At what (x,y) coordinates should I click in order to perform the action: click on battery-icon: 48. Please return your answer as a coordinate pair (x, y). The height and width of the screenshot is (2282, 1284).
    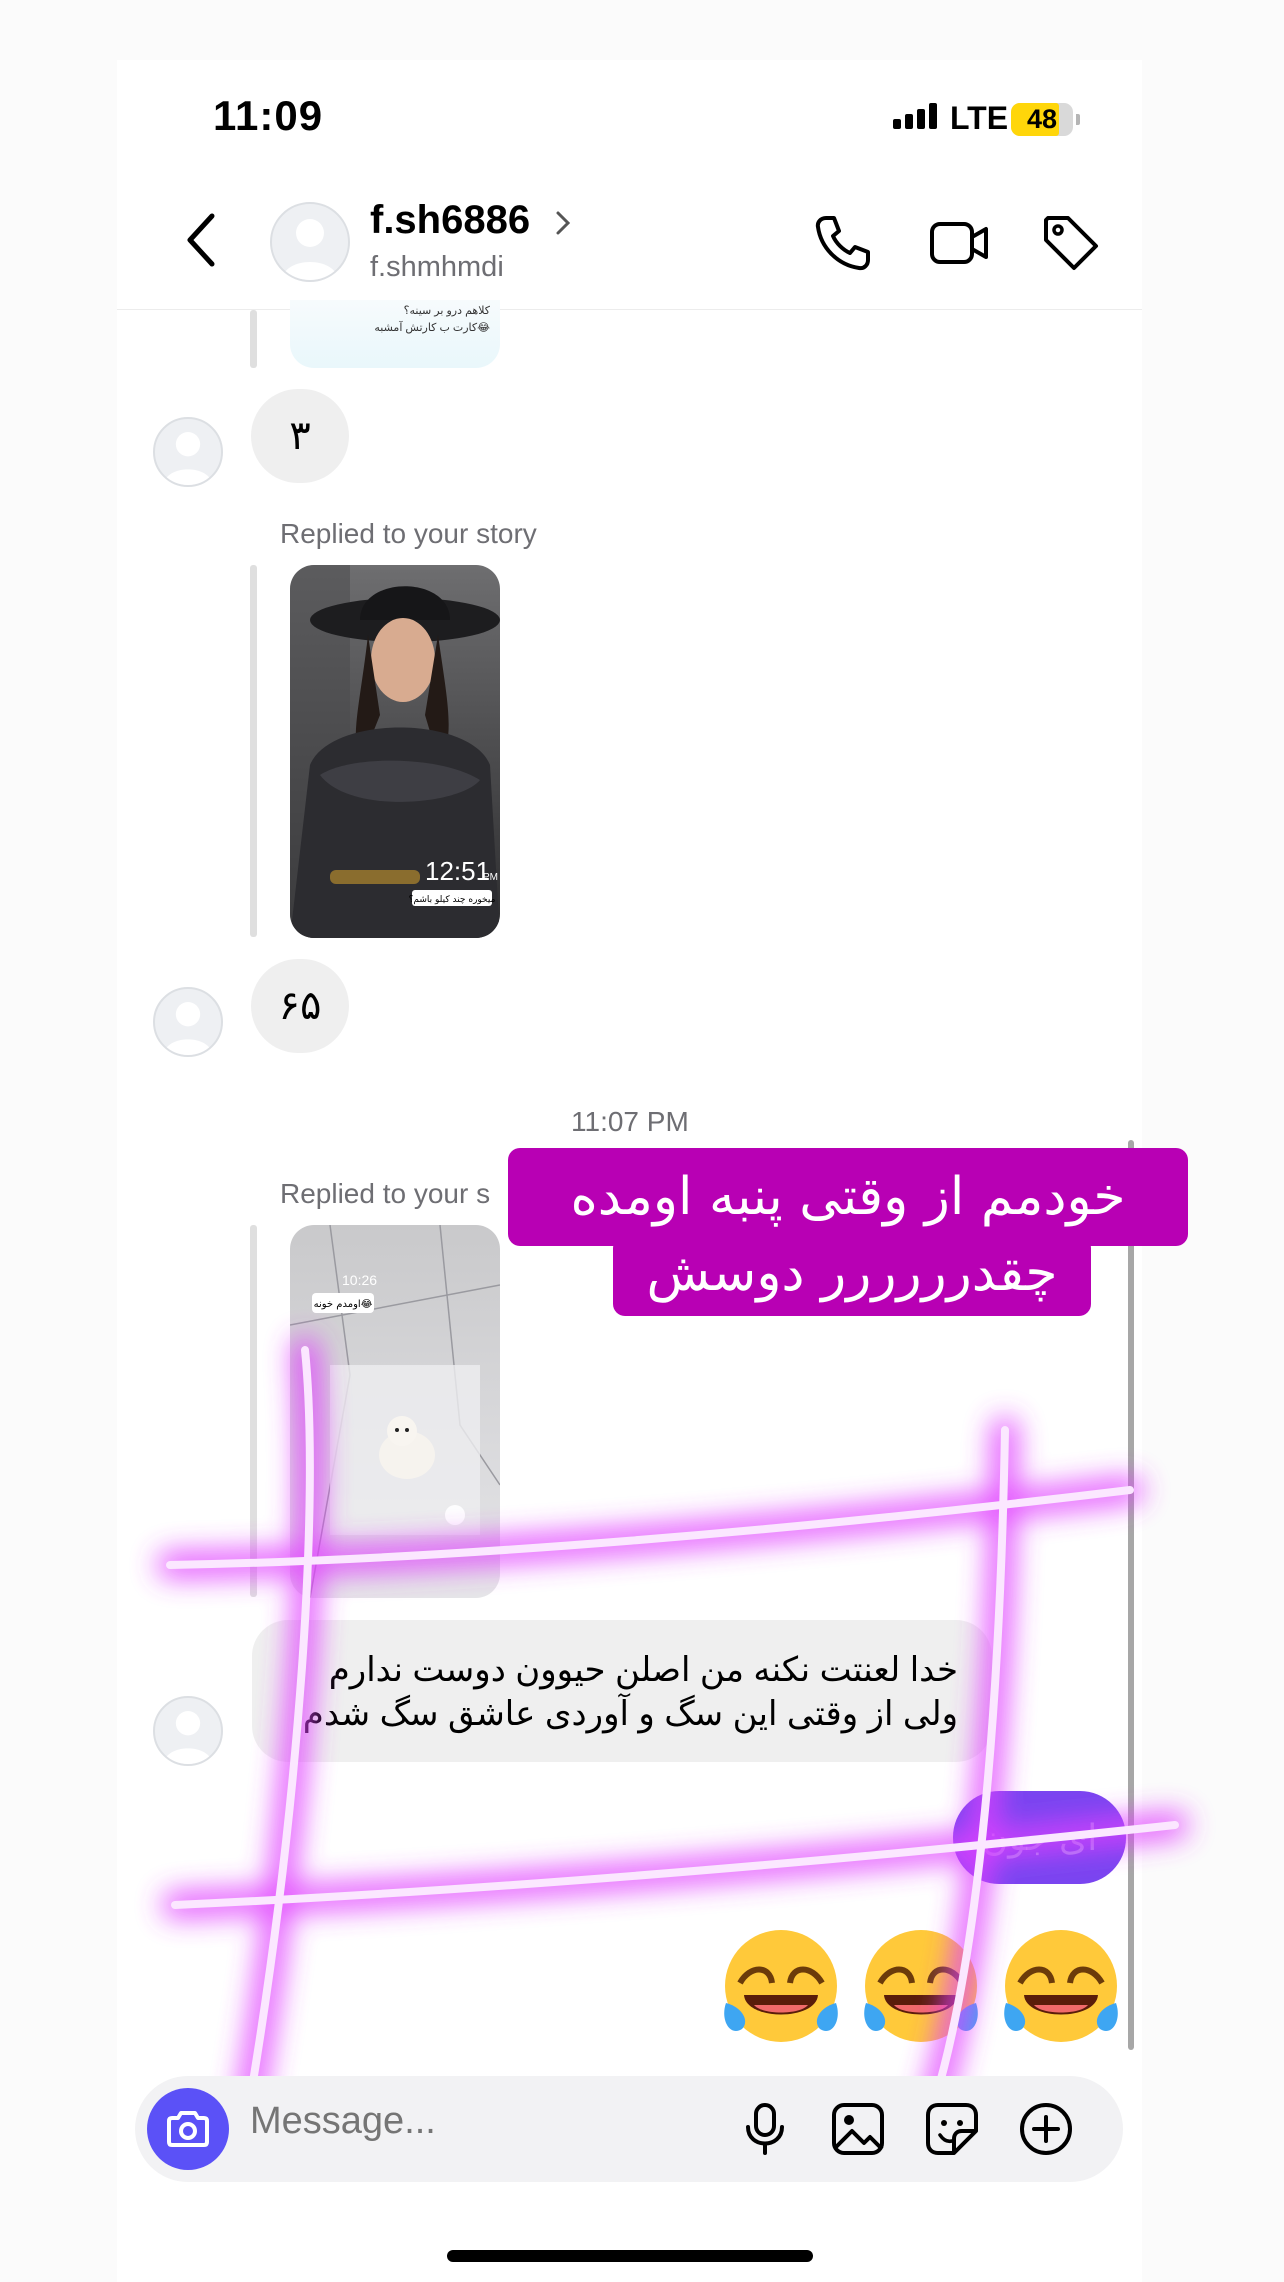
    Looking at the image, I should click on (1045, 119).